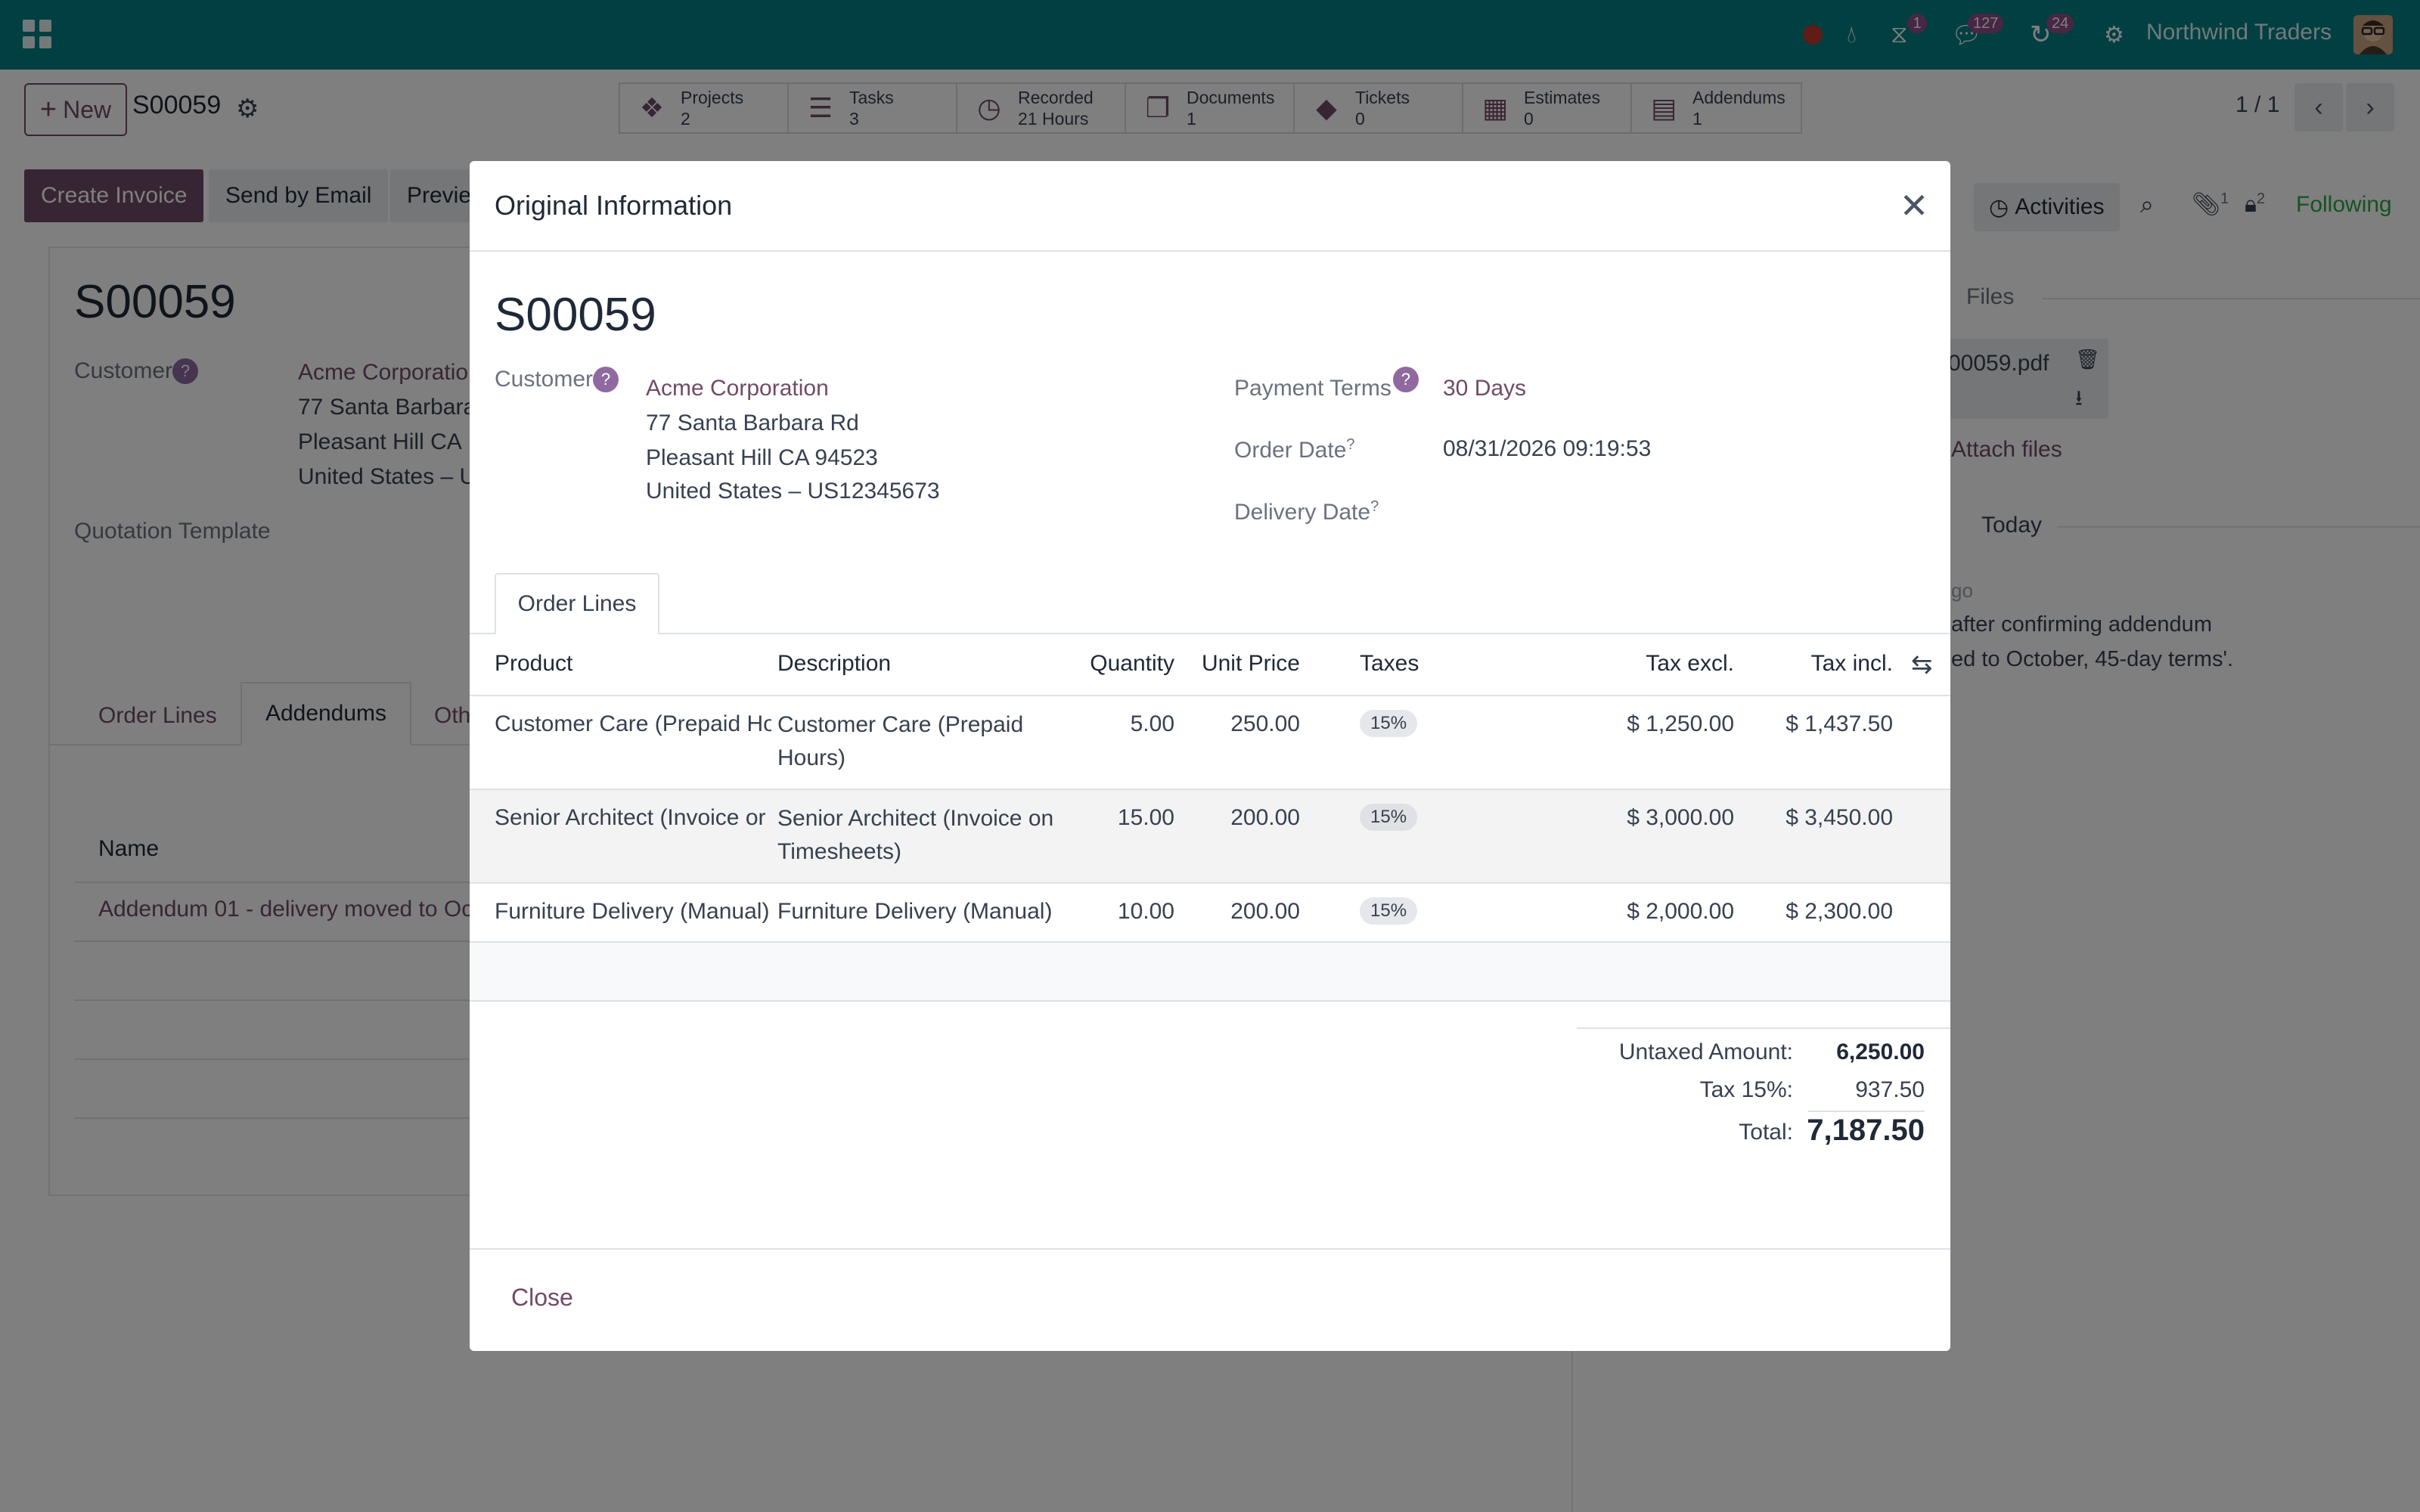  Describe the element at coordinates (1484, 388) in the screenshot. I see `payment-terms-value: 30 Days` at that location.